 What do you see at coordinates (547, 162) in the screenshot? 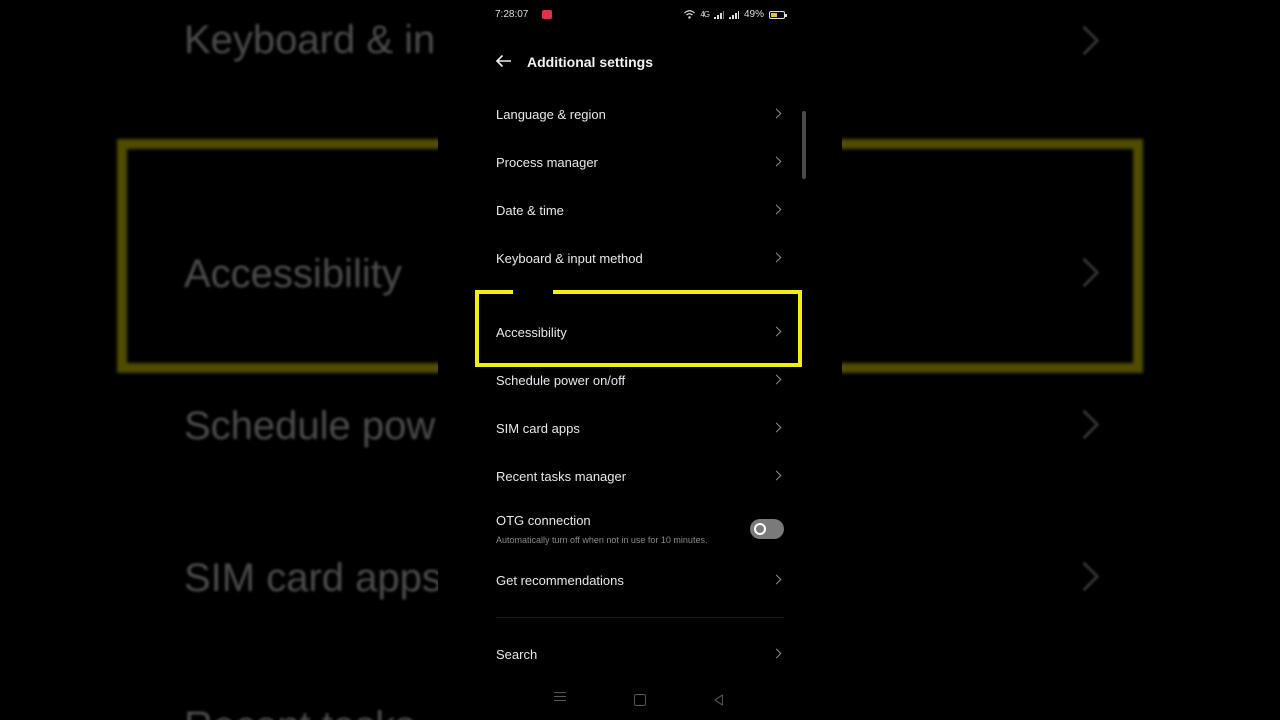
I see `item-label: Process manager` at bounding box center [547, 162].